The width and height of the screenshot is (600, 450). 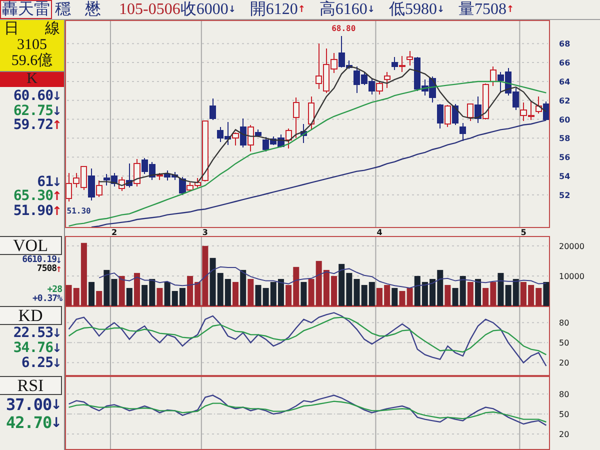 What do you see at coordinates (379, 232) in the screenshot?
I see `date-label: 4` at bounding box center [379, 232].